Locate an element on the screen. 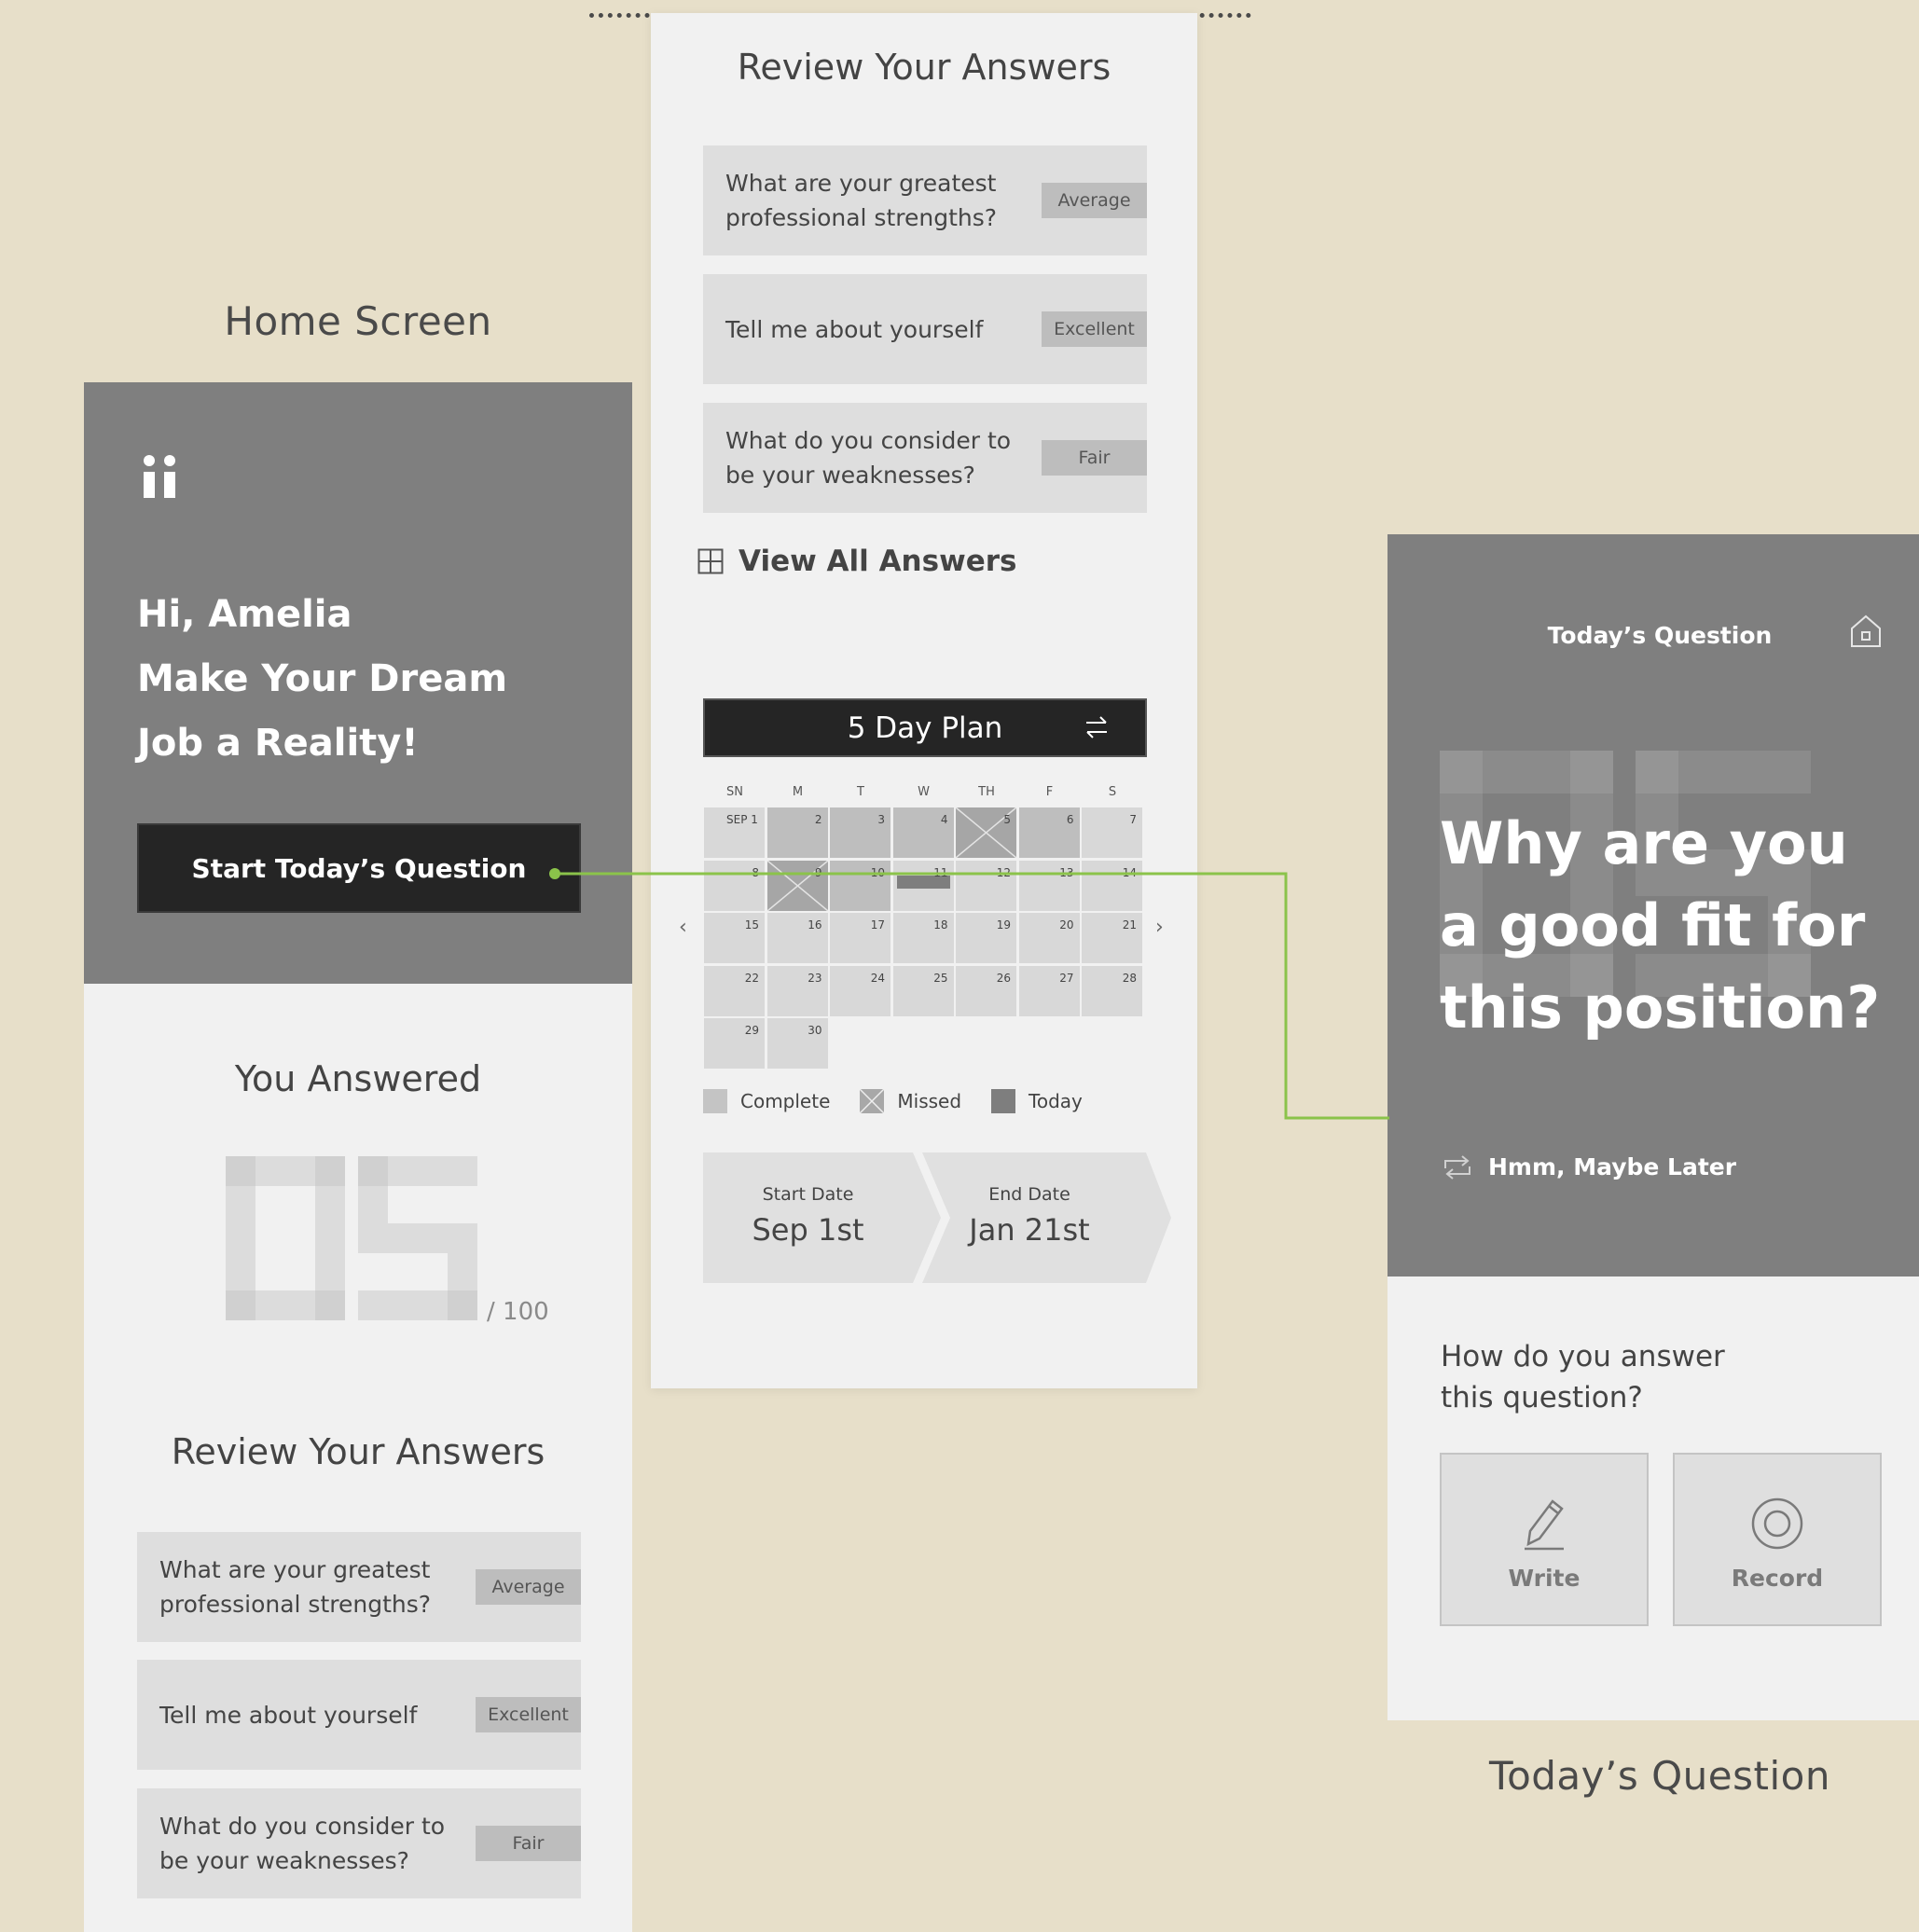 This screenshot has width=1919, height=1932. legend-today: Today is located at coordinates (1037, 1101).